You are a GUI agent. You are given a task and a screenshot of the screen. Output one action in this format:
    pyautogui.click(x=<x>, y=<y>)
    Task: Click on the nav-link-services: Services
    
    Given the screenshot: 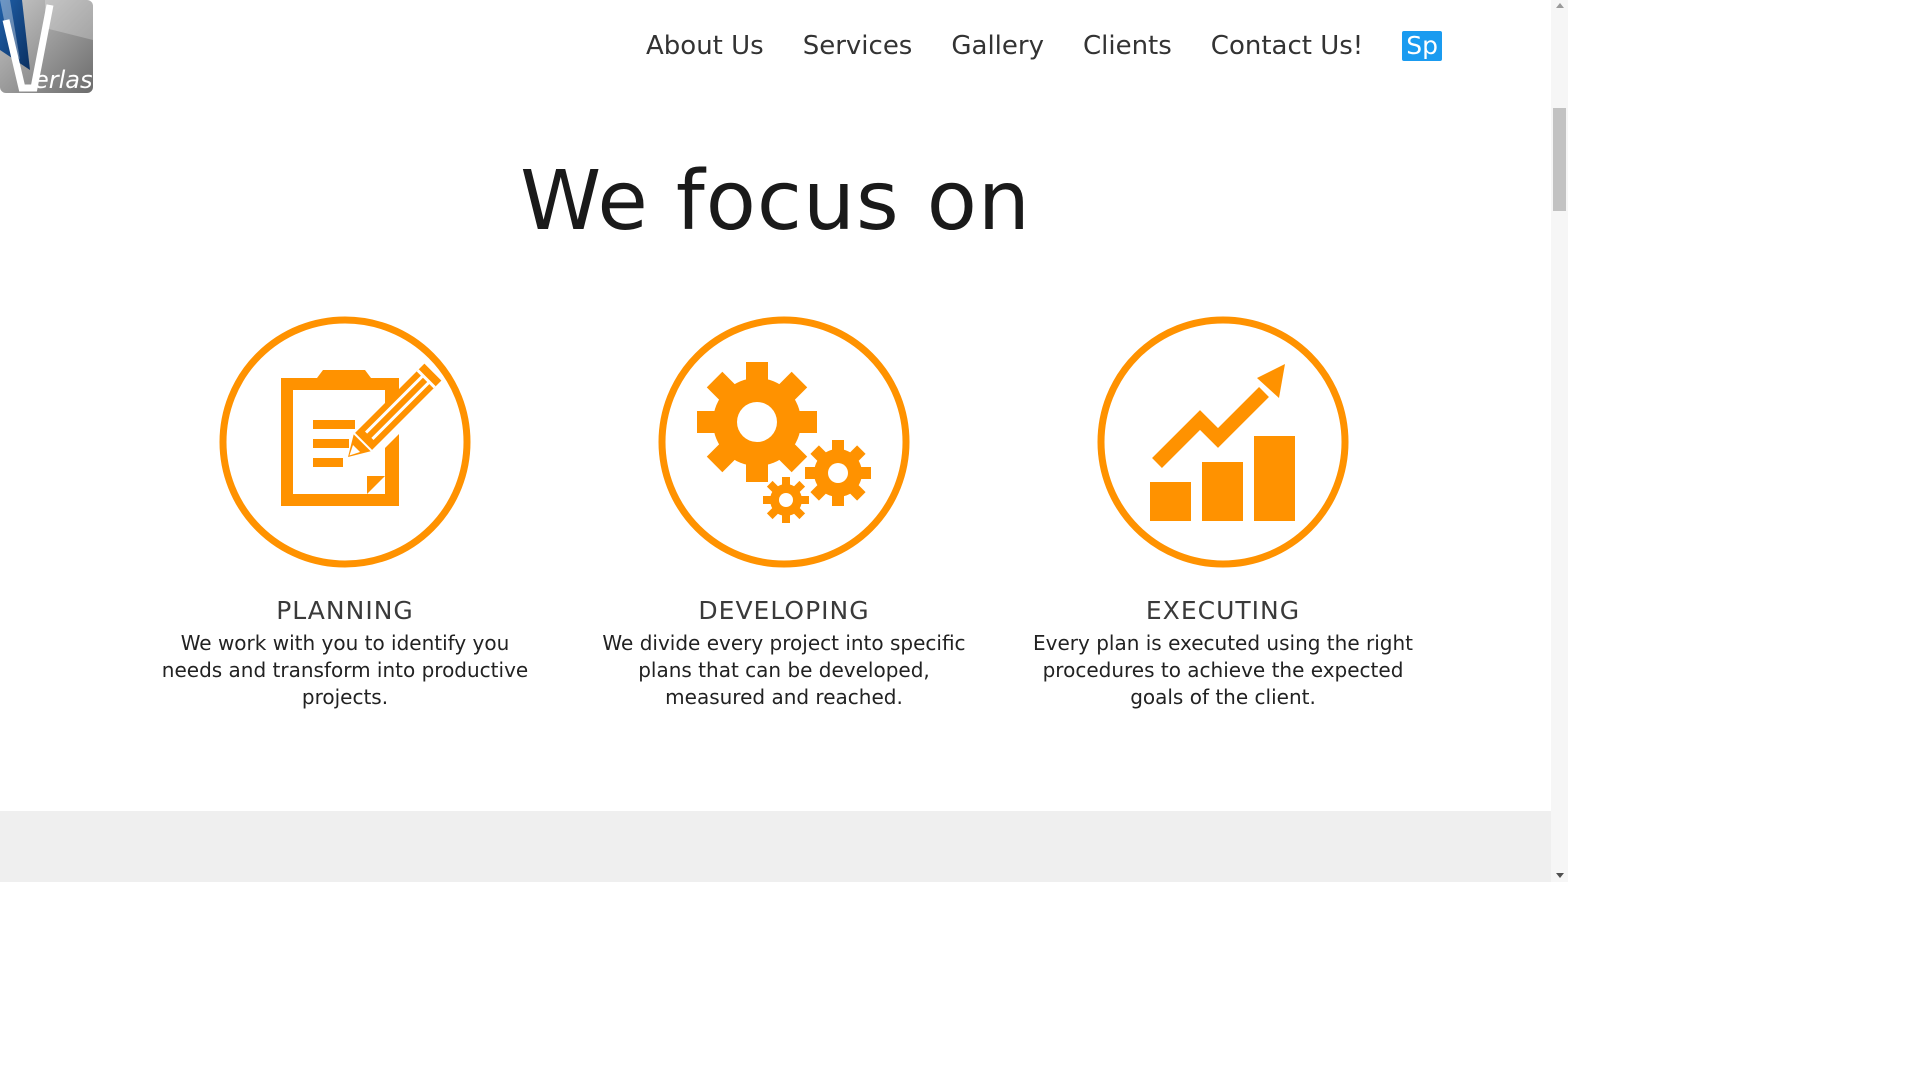 What is the action you would take?
    pyautogui.click(x=858, y=46)
    